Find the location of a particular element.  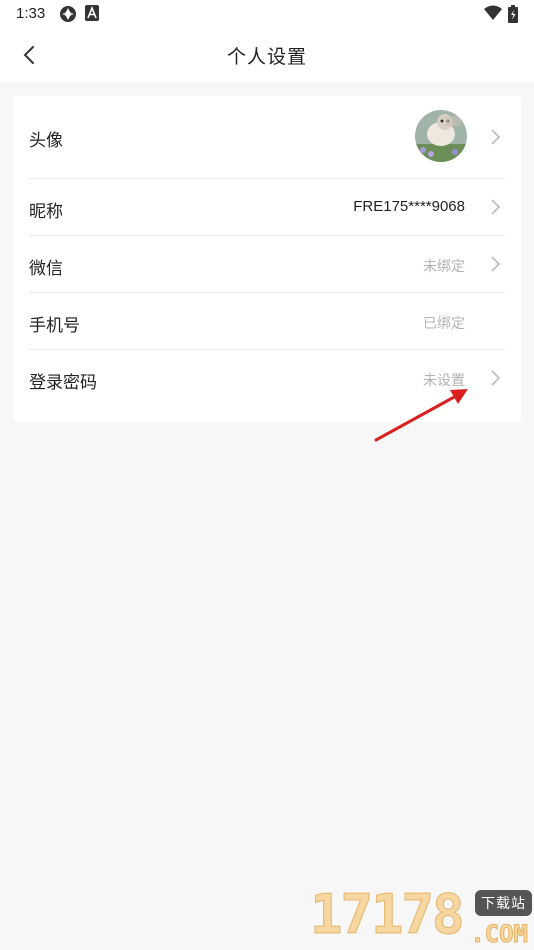

row-label: 登录密码 is located at coordinates (63, 383).